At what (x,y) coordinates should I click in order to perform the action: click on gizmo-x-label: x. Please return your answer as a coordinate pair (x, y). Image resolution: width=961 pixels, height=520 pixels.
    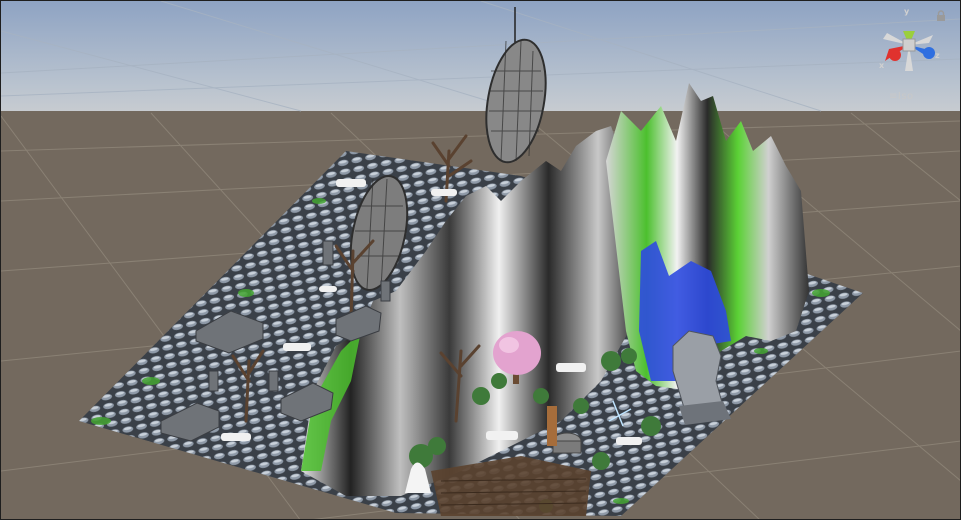
    Looking at the image, I should click on (882, 65).